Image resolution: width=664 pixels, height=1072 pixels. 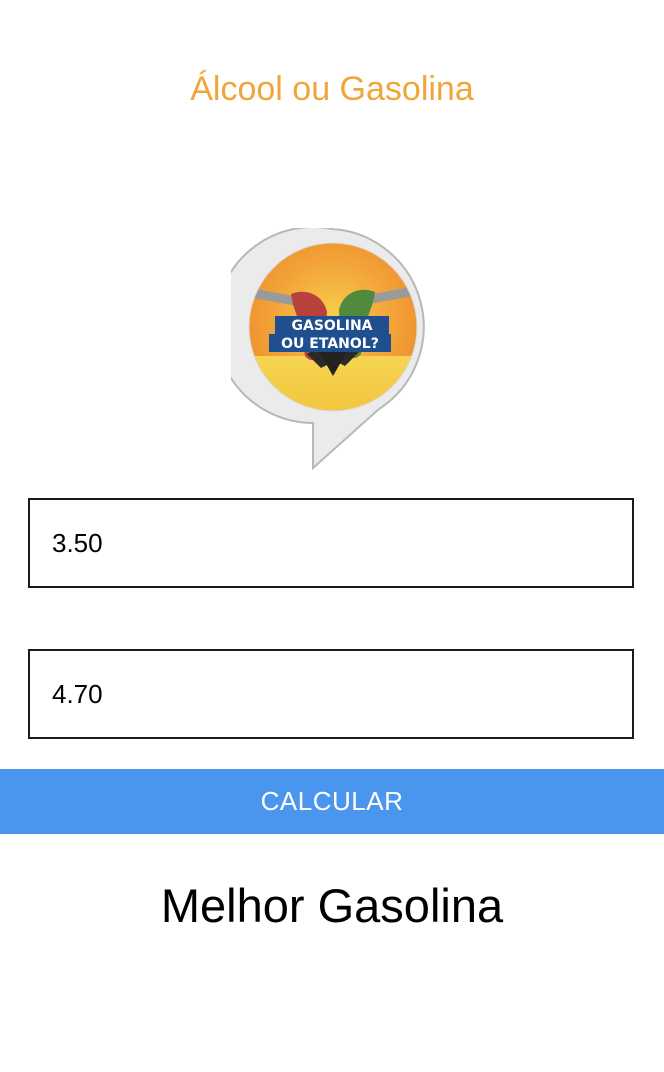 I want to click on alcool-price-input, so click(x=331, y=543).